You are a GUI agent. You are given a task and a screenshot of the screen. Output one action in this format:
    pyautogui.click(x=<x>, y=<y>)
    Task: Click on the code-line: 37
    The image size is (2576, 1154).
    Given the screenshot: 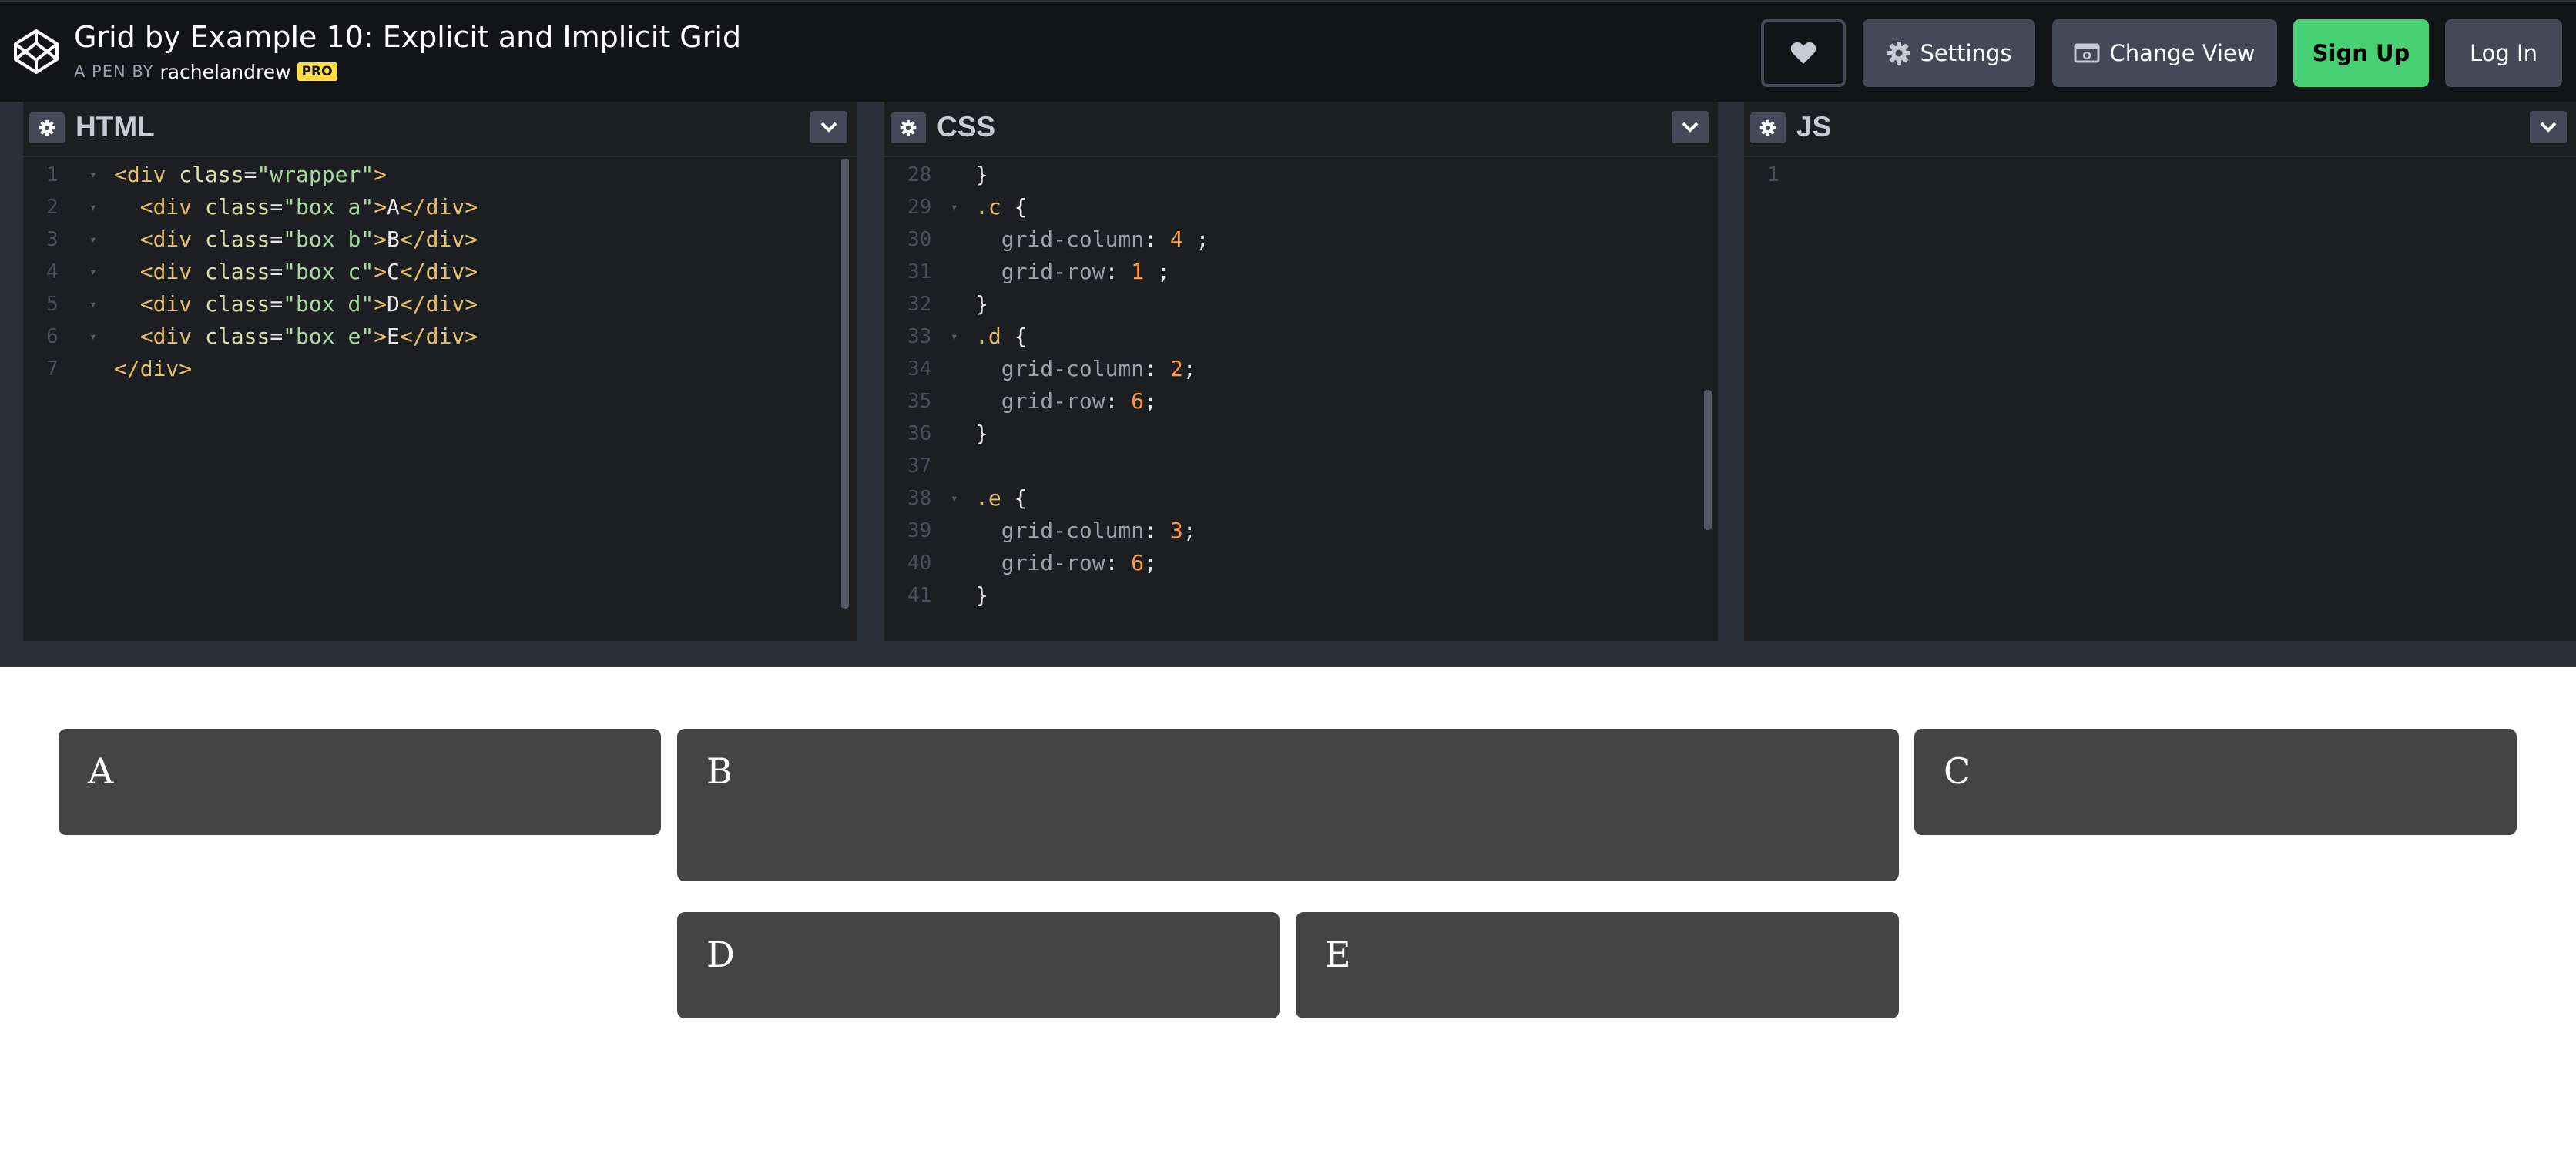 What is the action you would take?
    pyautogui.click(x=1301, y=466)
    